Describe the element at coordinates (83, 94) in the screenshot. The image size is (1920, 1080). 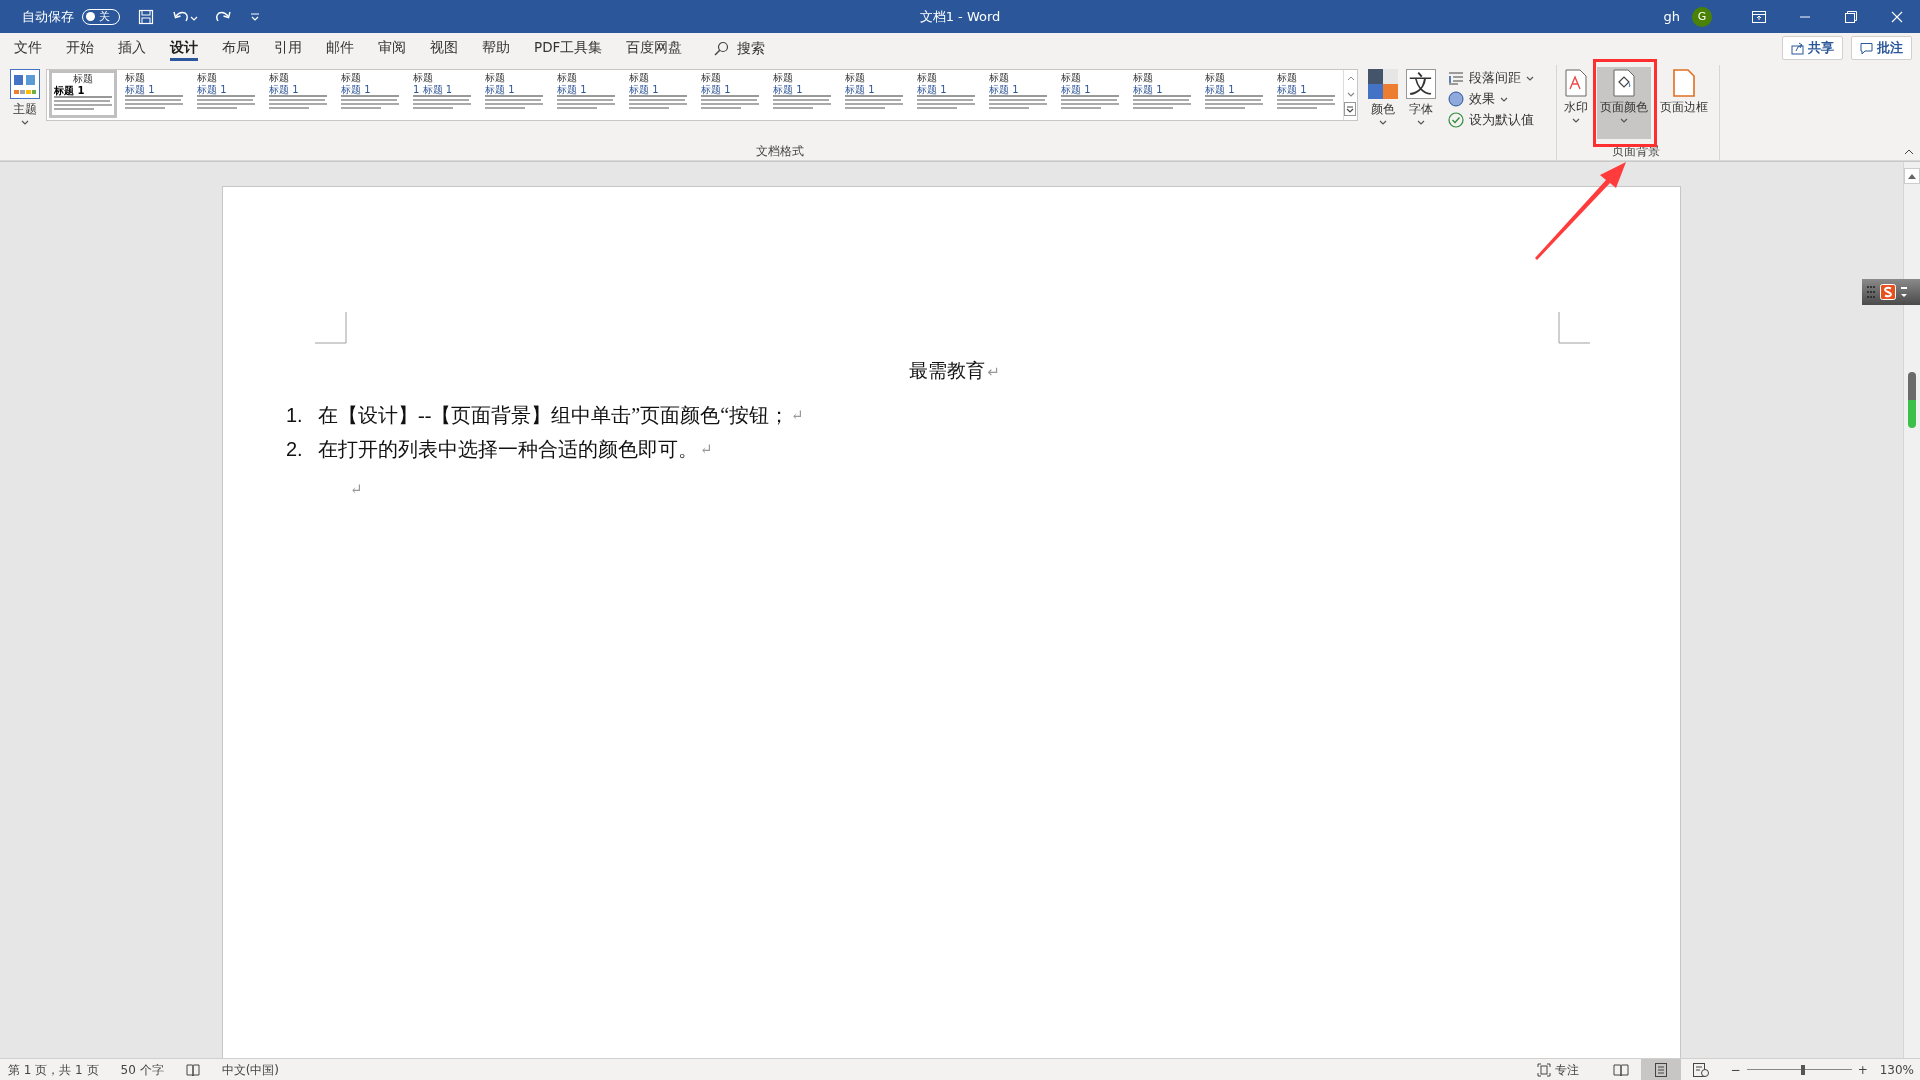
I see `style-thumbnail: 标题 标题 1` at that location.